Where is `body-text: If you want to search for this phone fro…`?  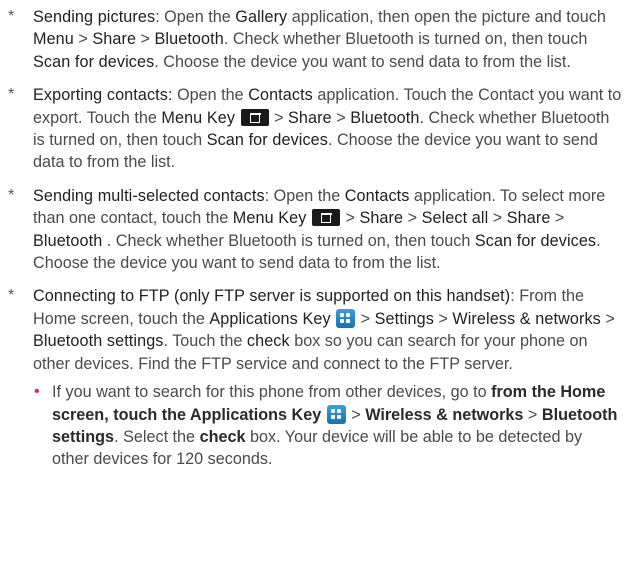 body-text: If you want to search for this phone fro… is located at coordinates (272, 392).